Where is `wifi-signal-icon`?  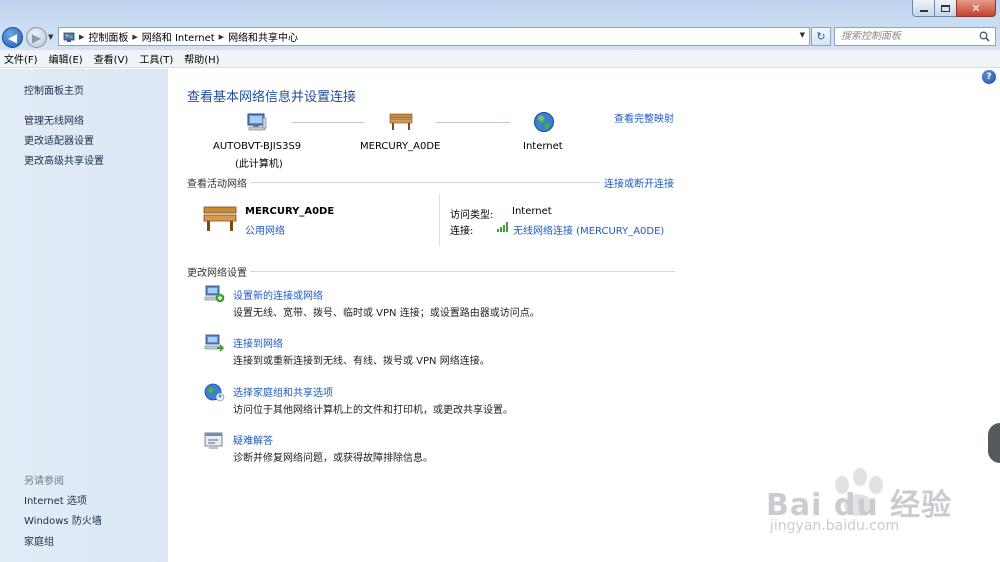
wifi-signal-icon is located at coordinates (502, 227).